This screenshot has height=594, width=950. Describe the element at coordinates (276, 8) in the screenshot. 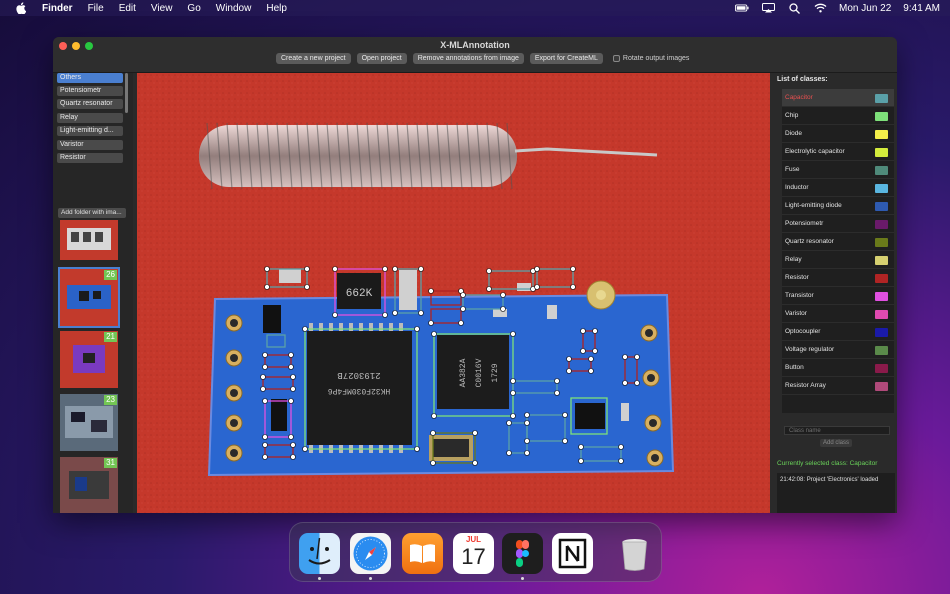

I see `menu-help: Help` at that location.